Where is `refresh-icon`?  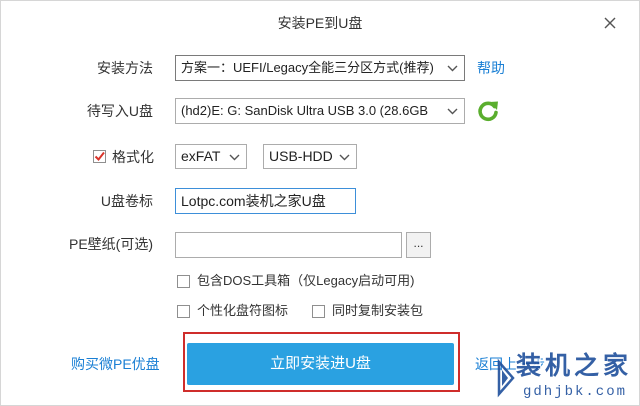 refresh-icon is located at coordinates (488, 111).